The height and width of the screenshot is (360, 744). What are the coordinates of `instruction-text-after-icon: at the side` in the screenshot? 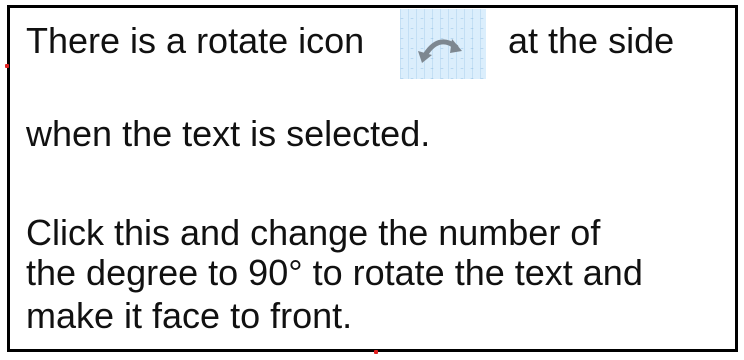 It's located at (591, 40).